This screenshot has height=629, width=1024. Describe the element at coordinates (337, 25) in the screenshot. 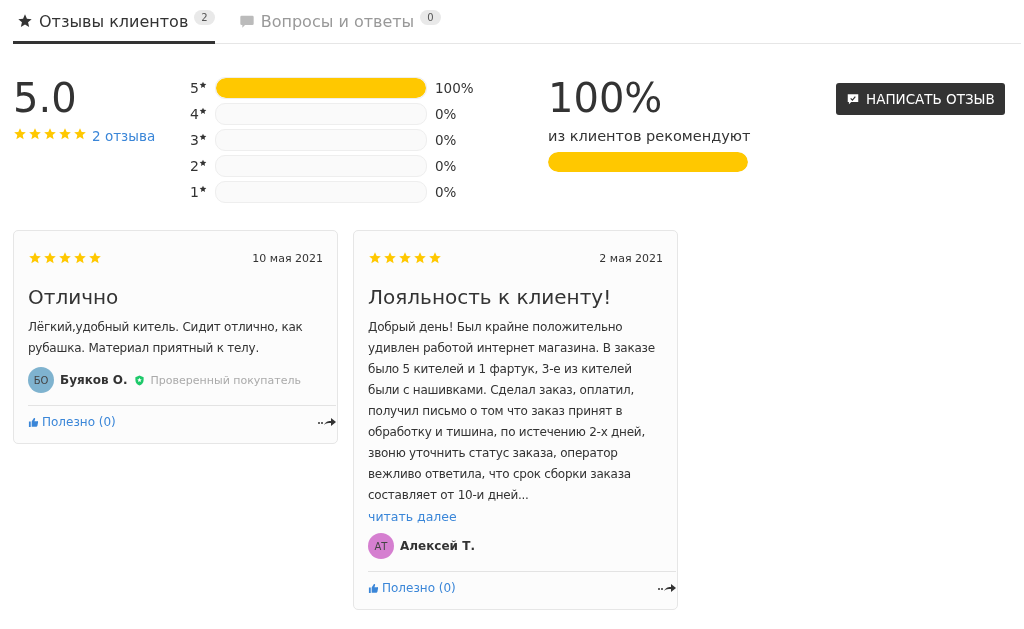

I see `tab: Вопросы и ответы 0` at that location.